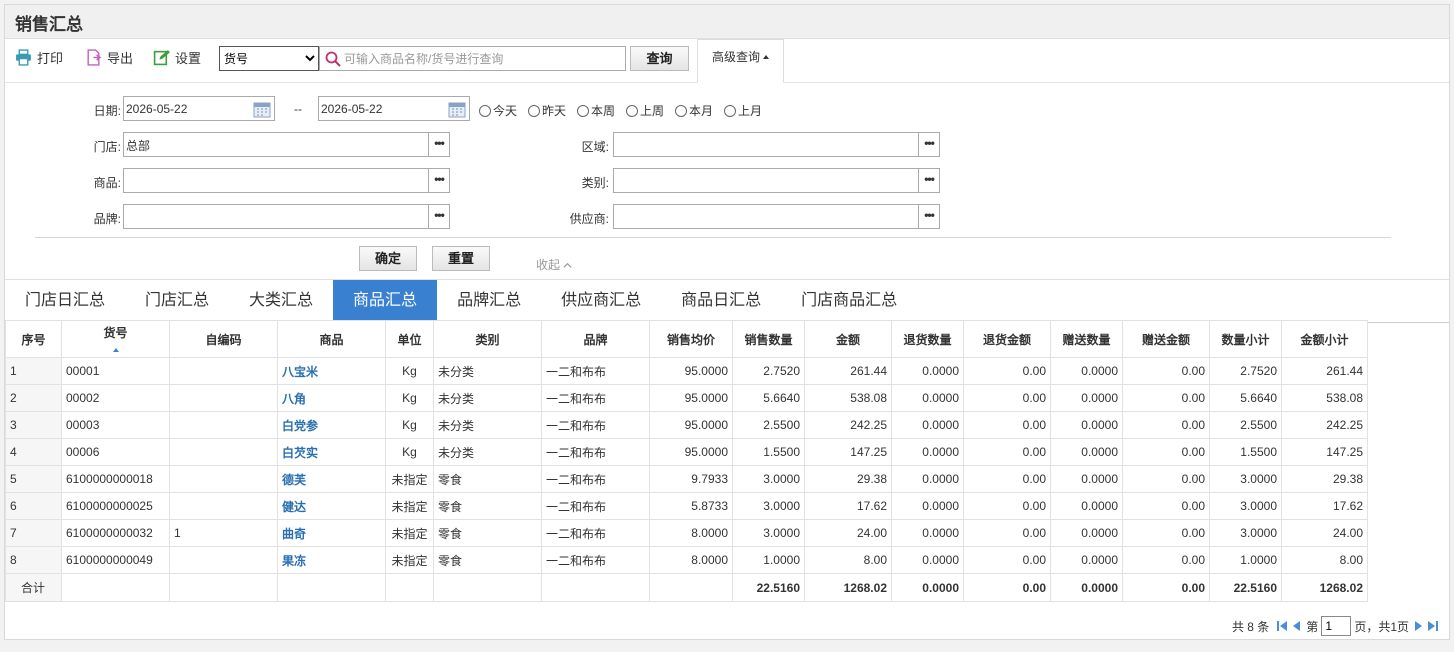  What do you see at coordinates (484, 58) in the screenshot?
I see `search-input` at bounding box center [484, 58].